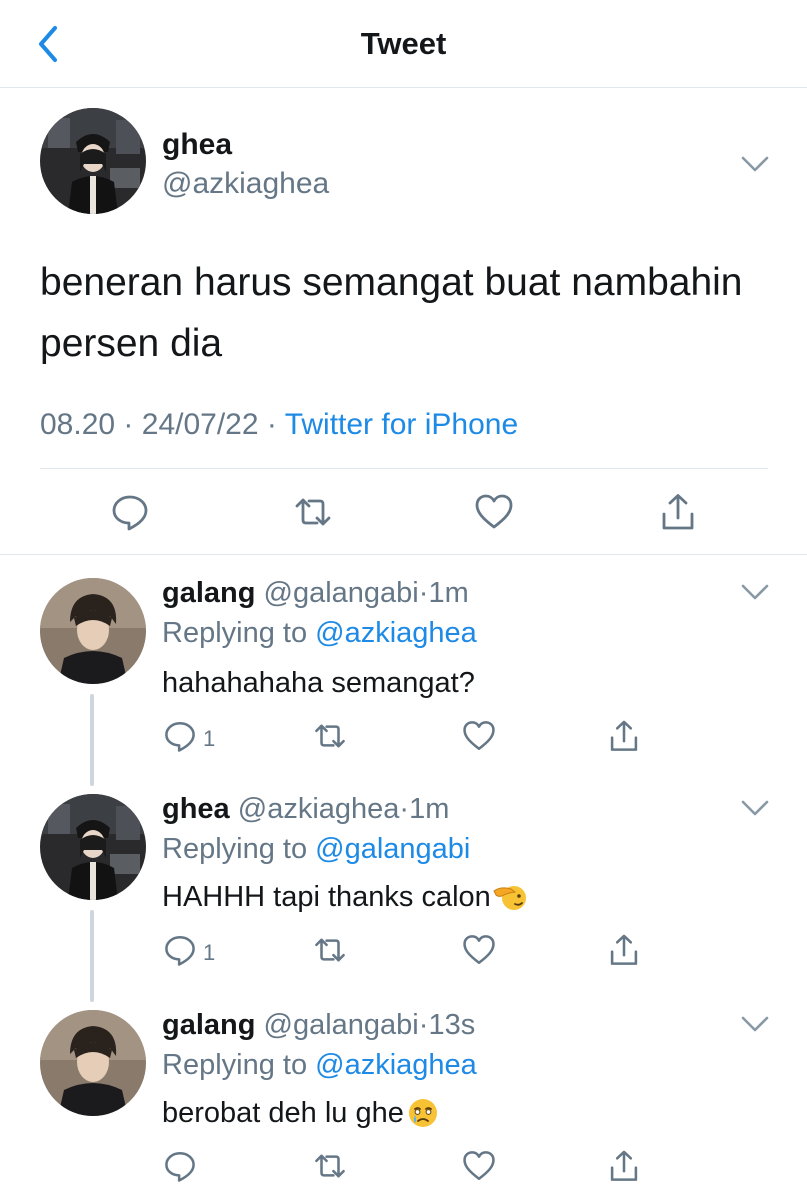 The height and width of the screenshot is (1200, 807). Describe the element at coordinates (196, 809) in the screenshot. I see `reply-author-name: ghea` at that location.